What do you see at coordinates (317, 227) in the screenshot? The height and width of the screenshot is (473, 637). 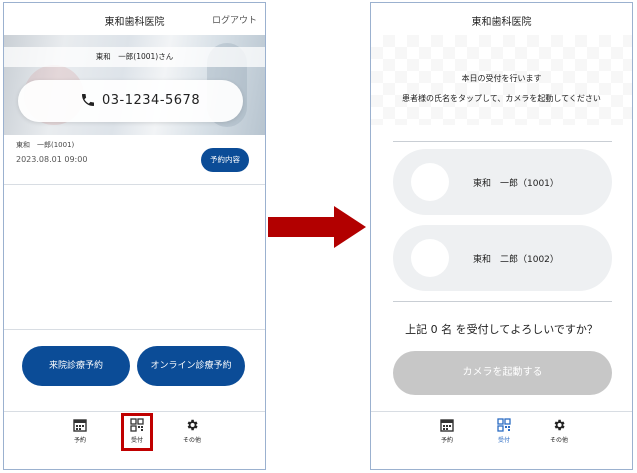 I see `arrow-right-icon` at bounding box center [317, 227].